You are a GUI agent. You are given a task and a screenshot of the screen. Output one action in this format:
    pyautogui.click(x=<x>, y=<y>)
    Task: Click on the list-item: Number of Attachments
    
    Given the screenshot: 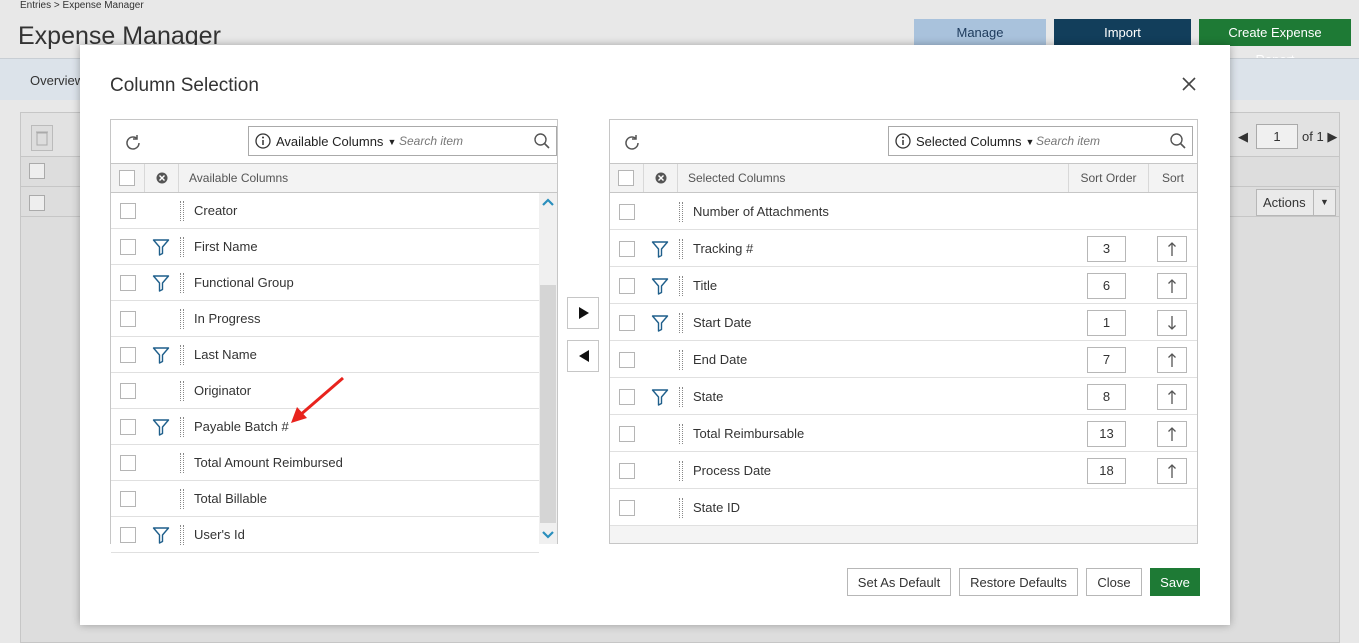 What is the action you would take?
    pyautogui.click(x=903, y=211)
    